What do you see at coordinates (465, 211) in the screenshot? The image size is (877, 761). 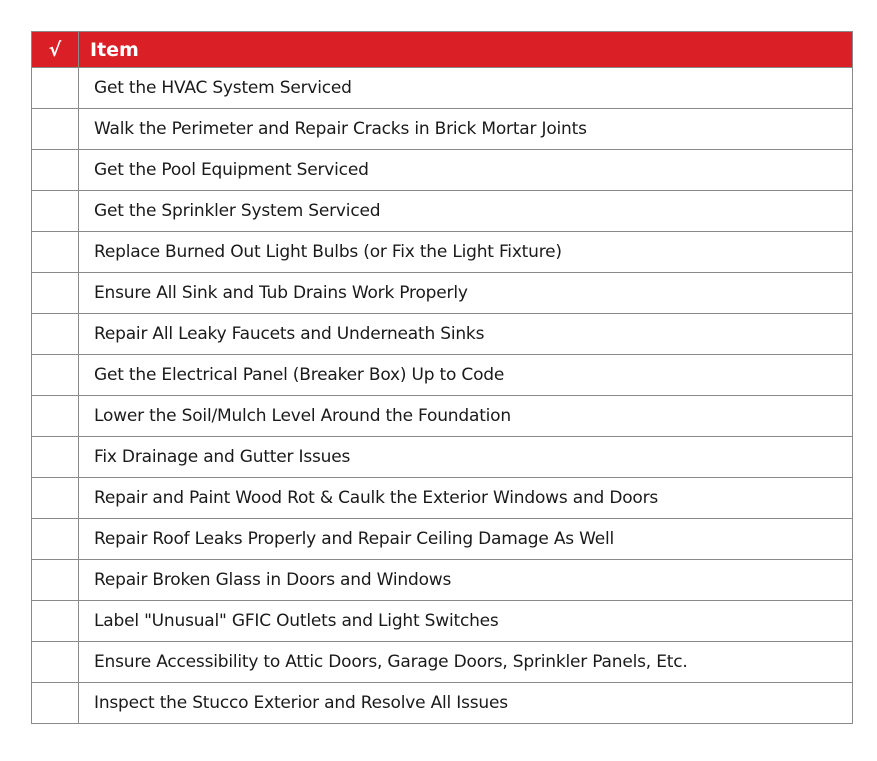 I see `item-cell: Get the Sprinkler System Serviced` at bounding box center [465, 211].